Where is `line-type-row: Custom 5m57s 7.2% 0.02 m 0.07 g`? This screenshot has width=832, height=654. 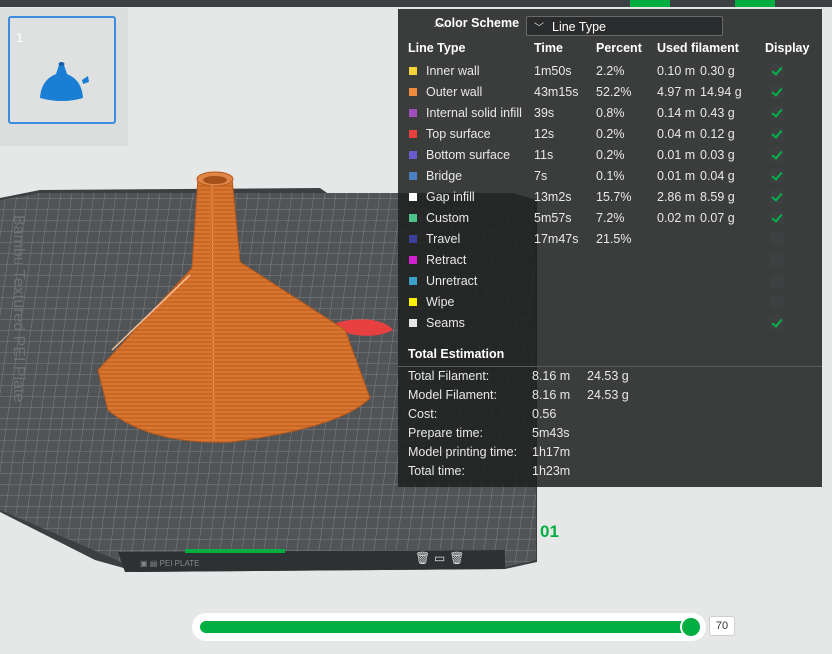 line-type-row: Custom 5m57s 7.2% 0.02 m 0.07 g is located at coordinates (610, 218).